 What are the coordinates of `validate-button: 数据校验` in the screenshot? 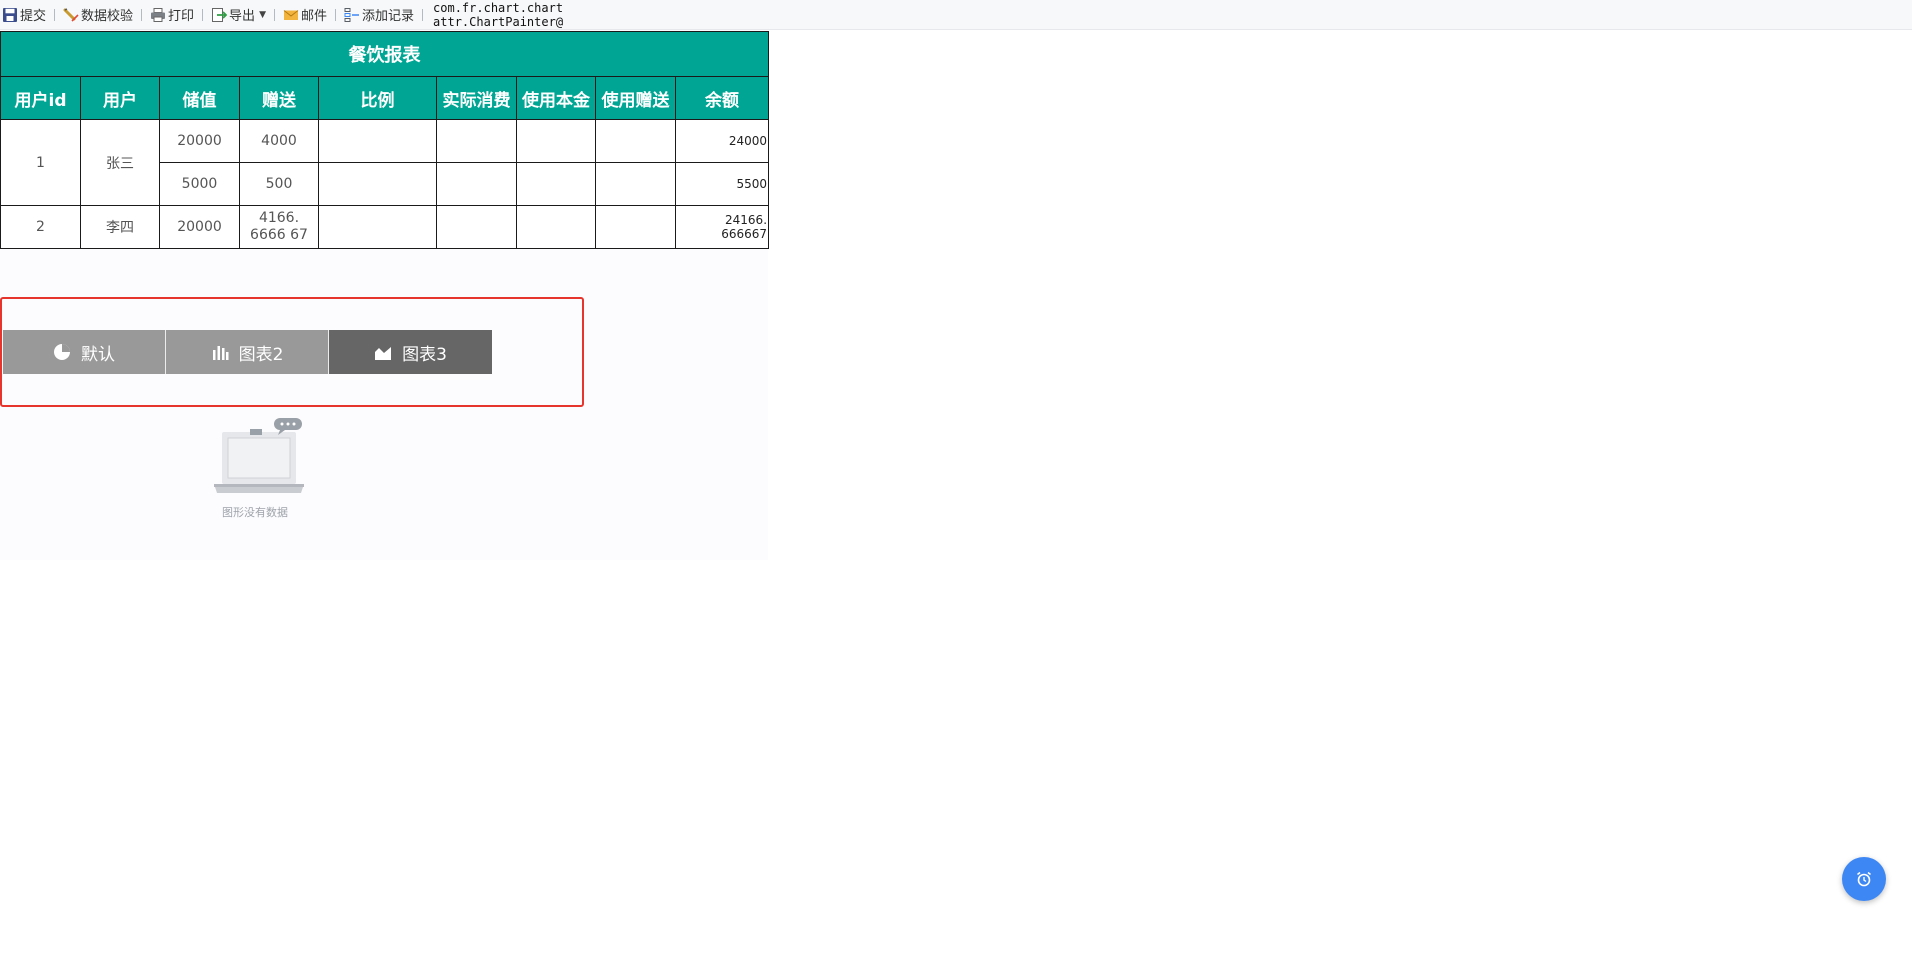 It's located at (98, 15).